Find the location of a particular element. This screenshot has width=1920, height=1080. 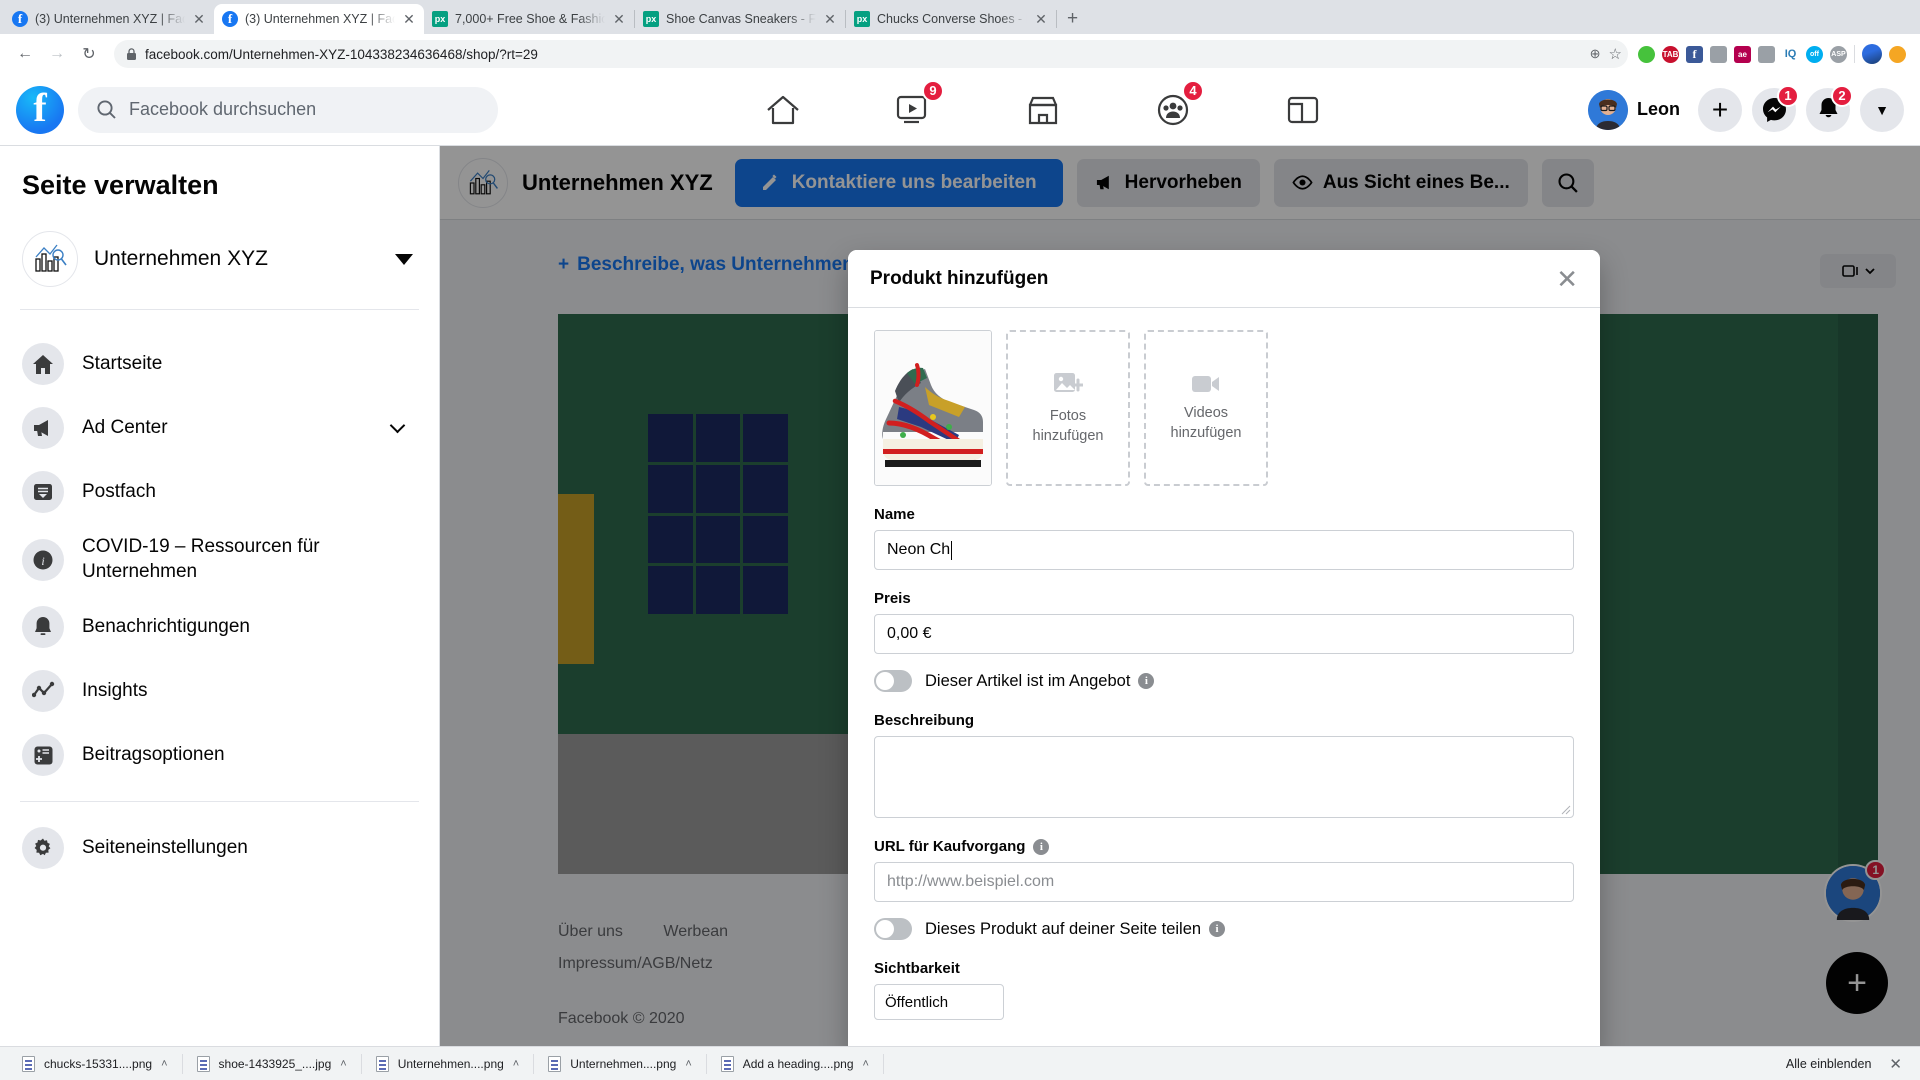

messenger-button: 1 is located at coordinates (1775, 108).